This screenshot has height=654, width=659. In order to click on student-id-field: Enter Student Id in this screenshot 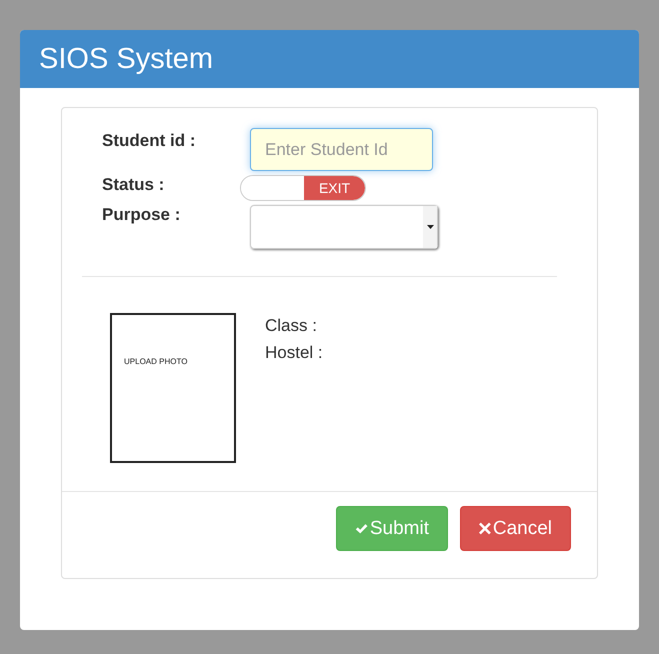, I will do `click(341, 149)`.